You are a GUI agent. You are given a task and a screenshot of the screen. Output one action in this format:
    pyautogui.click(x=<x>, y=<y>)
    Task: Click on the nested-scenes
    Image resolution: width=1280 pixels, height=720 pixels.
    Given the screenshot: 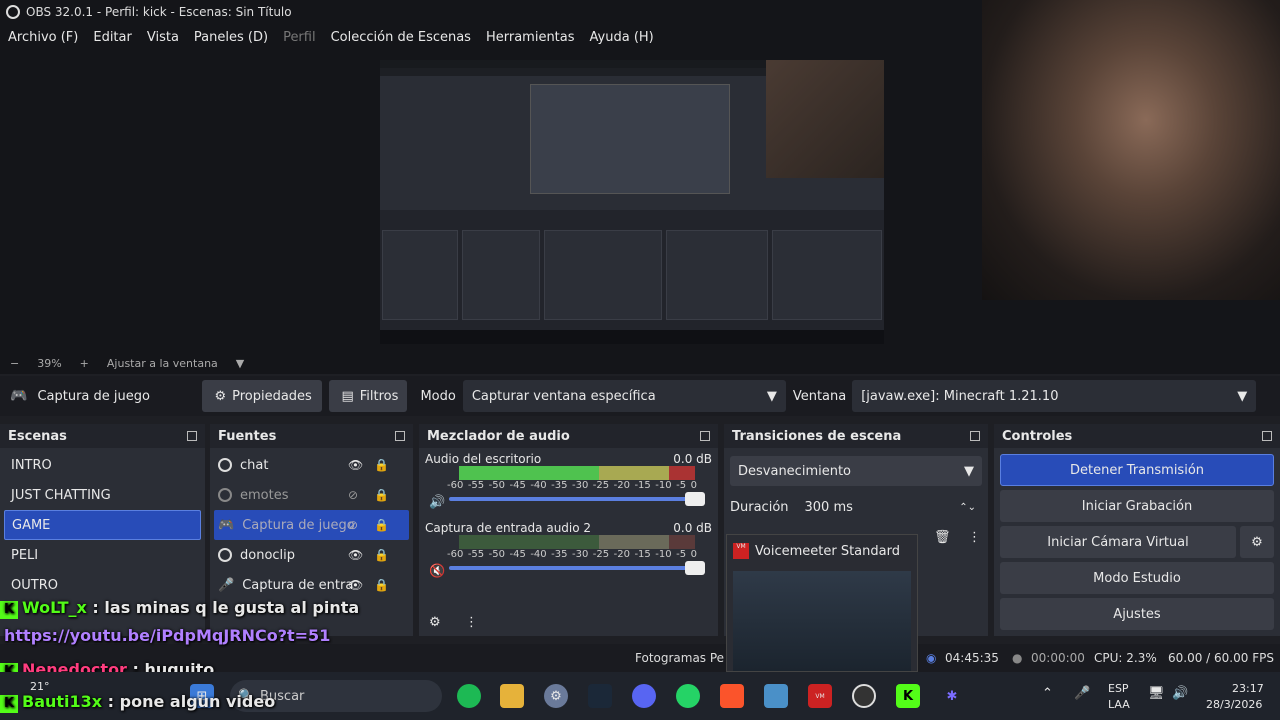 What is the action you would take?
    pyautogui.click(x=420, y=275)
    